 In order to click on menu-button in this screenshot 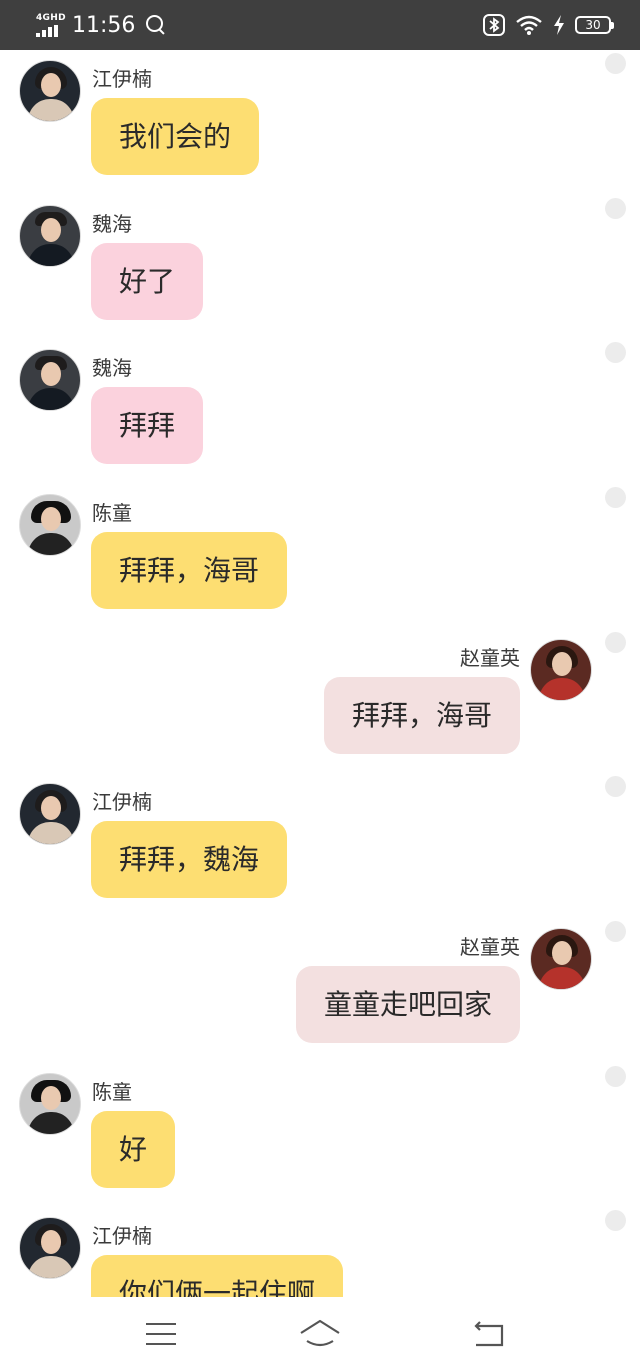, I will do `click(161, 1333)`.